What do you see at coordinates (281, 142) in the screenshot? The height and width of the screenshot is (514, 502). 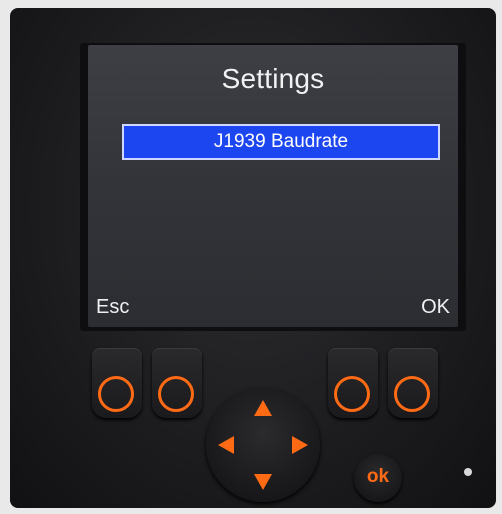 I see `menu-item-j1939-baudrate: J1939 Baudrate` at bounding box center [281, 142].